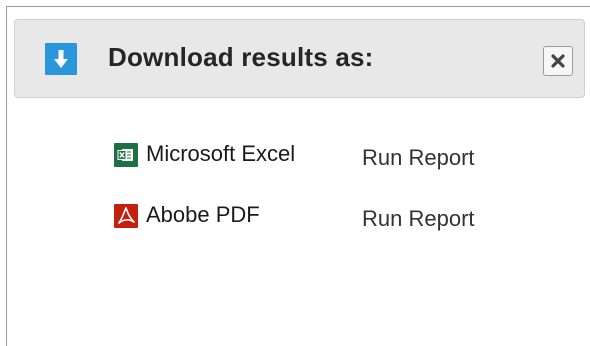  Describe the element at coordinates (203, 214) in the screenshot. I see `option-label-pdf: Abobe PDF` at that location.